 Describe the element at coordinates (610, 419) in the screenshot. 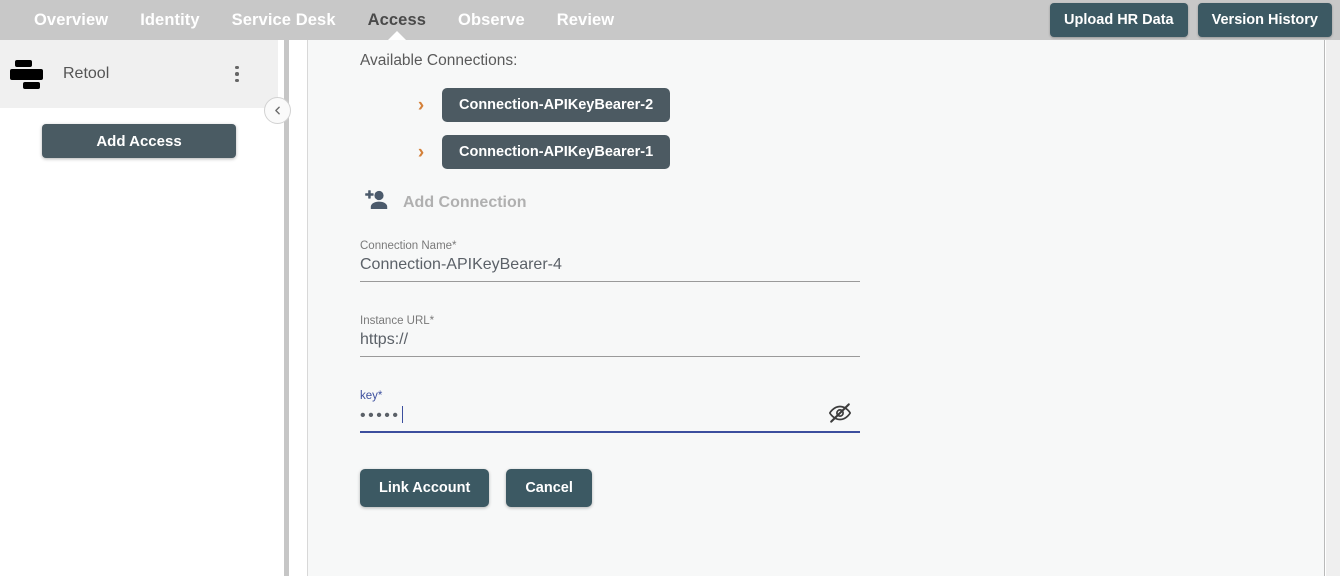

I see `key-input: •••••` at that location.